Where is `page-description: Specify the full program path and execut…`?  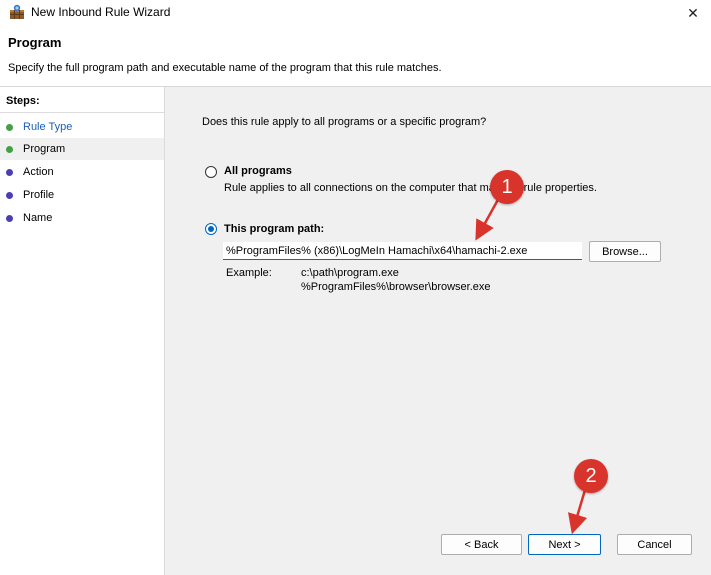 page-description: Specify the full program path and execut… is located at coordinates (225, 68).